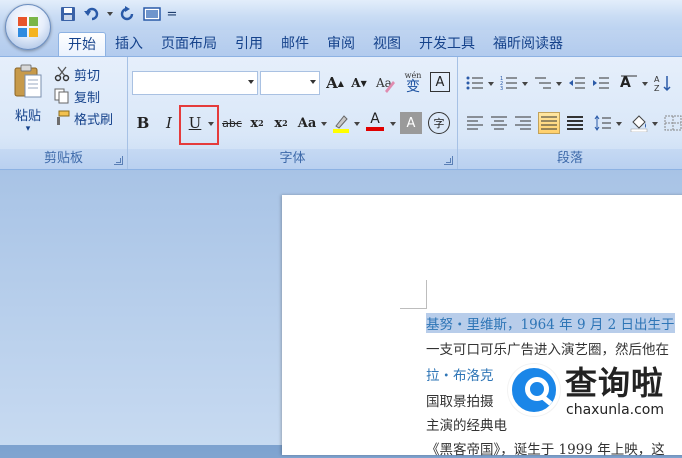 This screenshot has height=458, width=682. I want to click on multilevel-list-button, so click(543, 83).